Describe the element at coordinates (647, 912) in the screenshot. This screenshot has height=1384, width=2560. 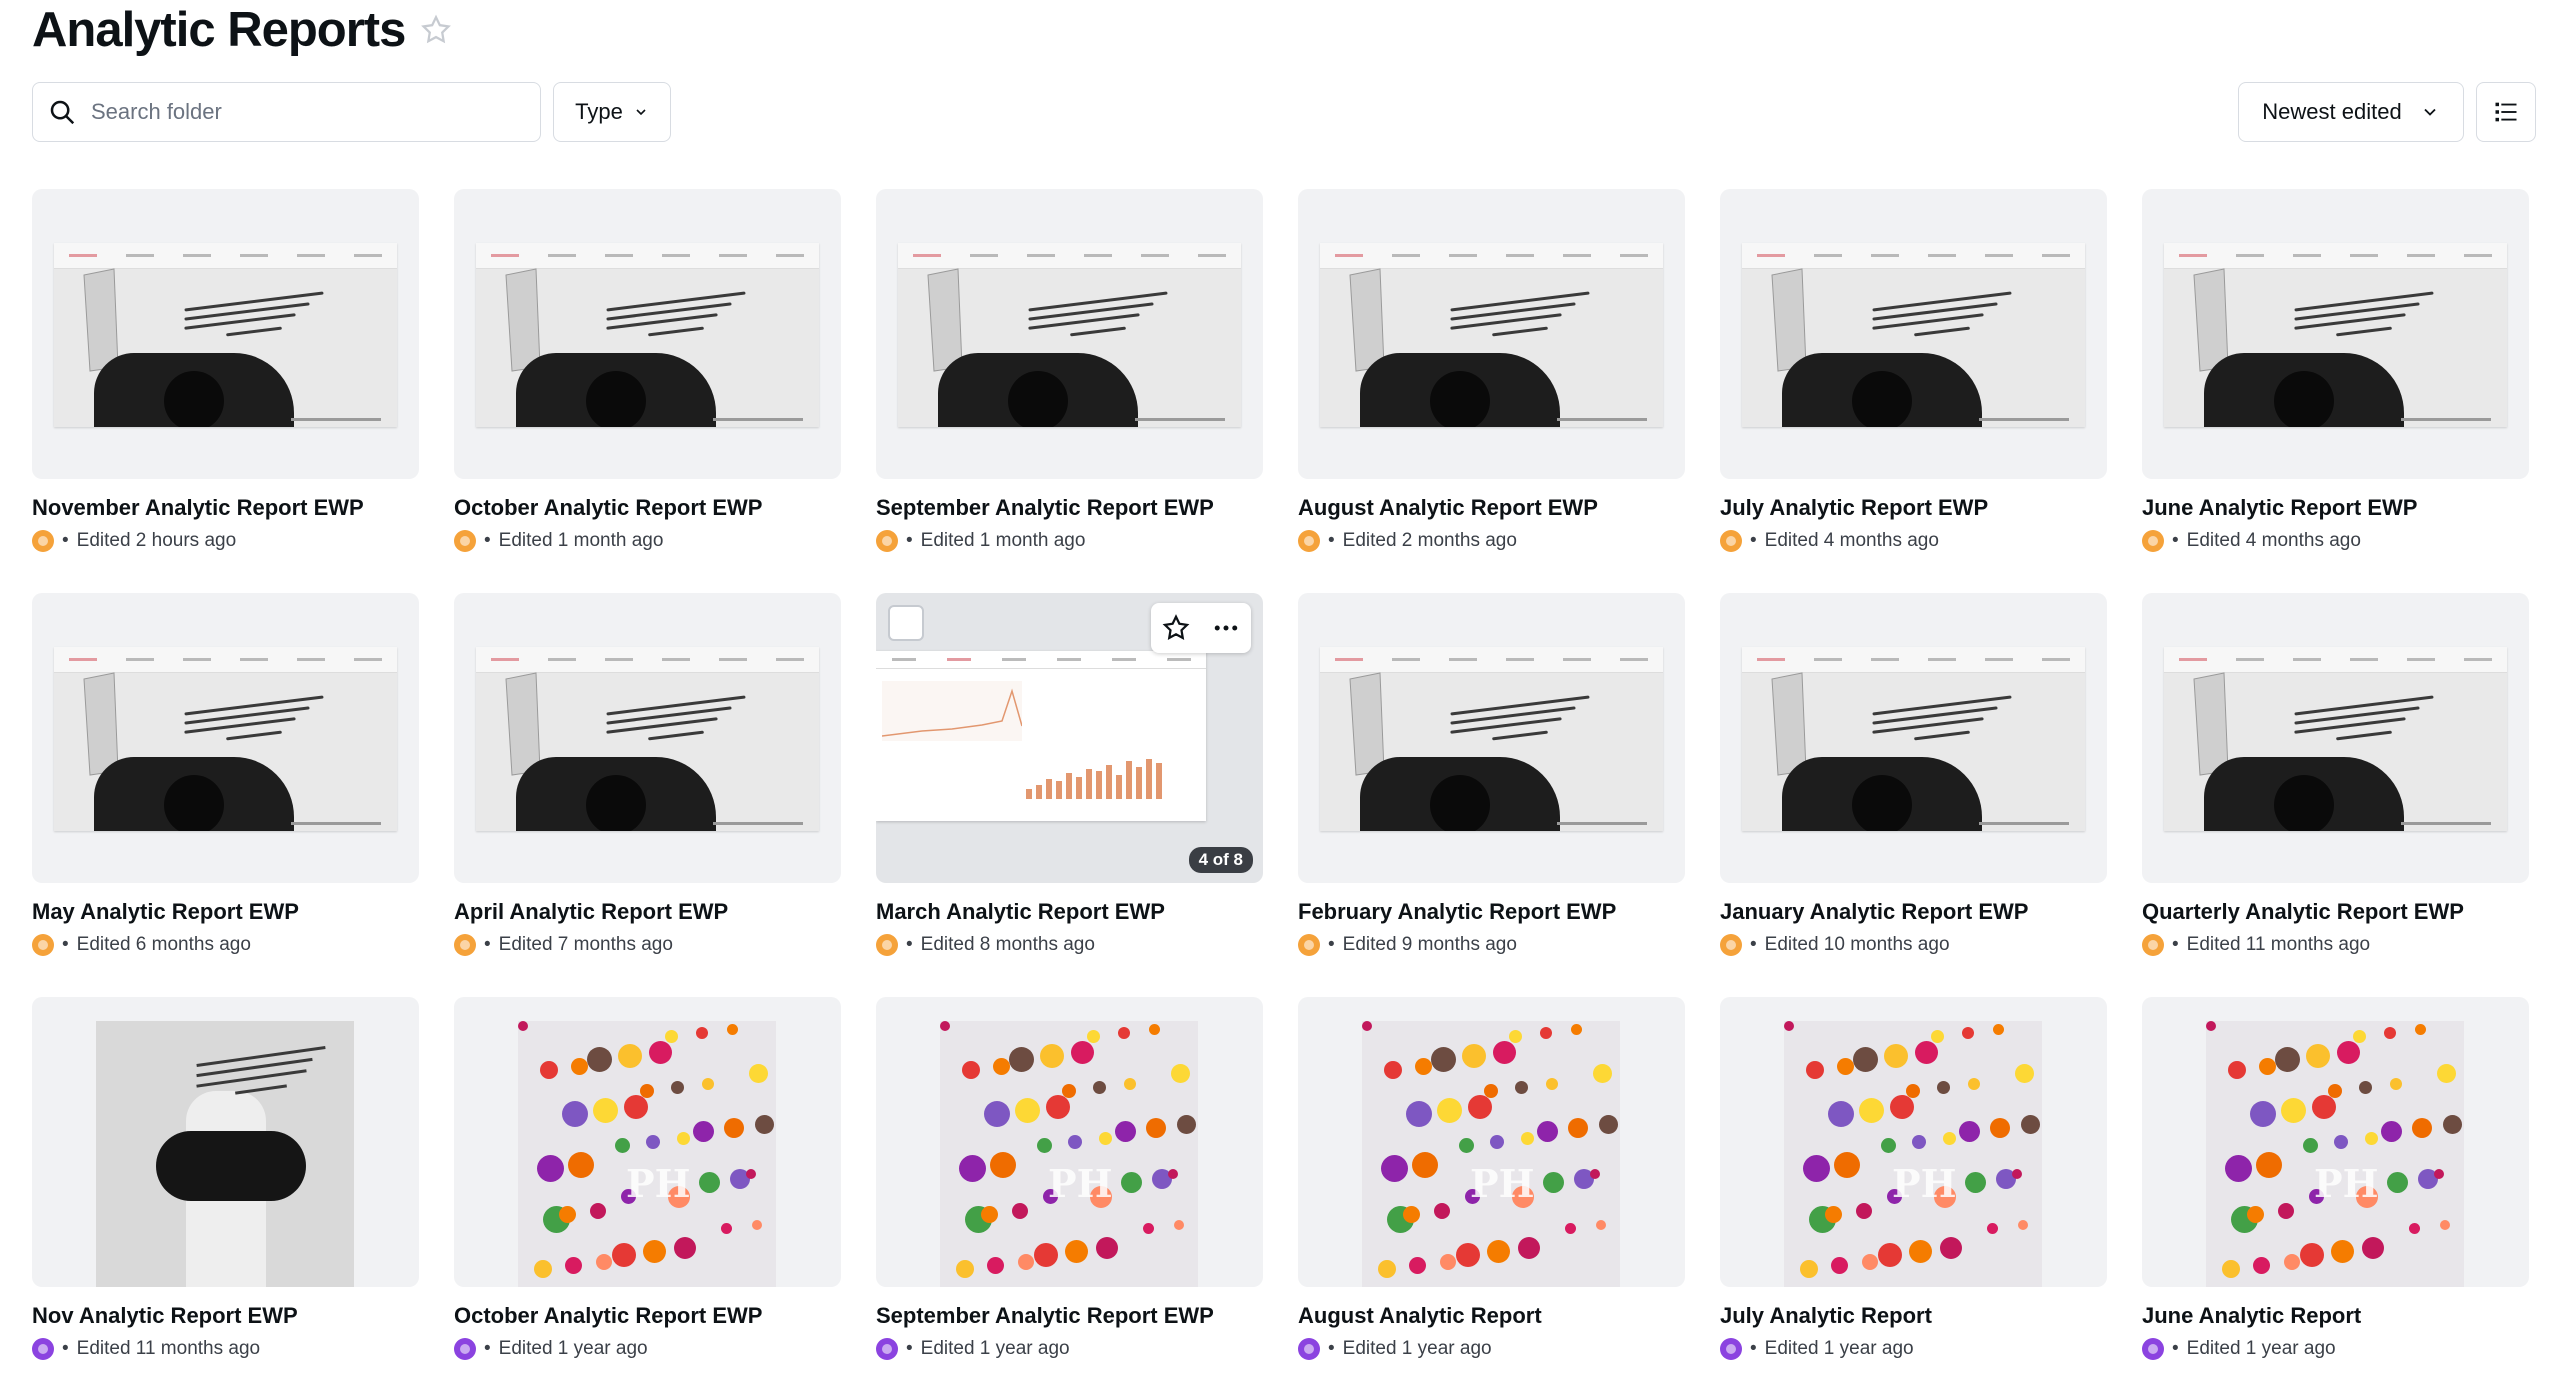
I see `design-title: April Analytic Report EWP` at that location.